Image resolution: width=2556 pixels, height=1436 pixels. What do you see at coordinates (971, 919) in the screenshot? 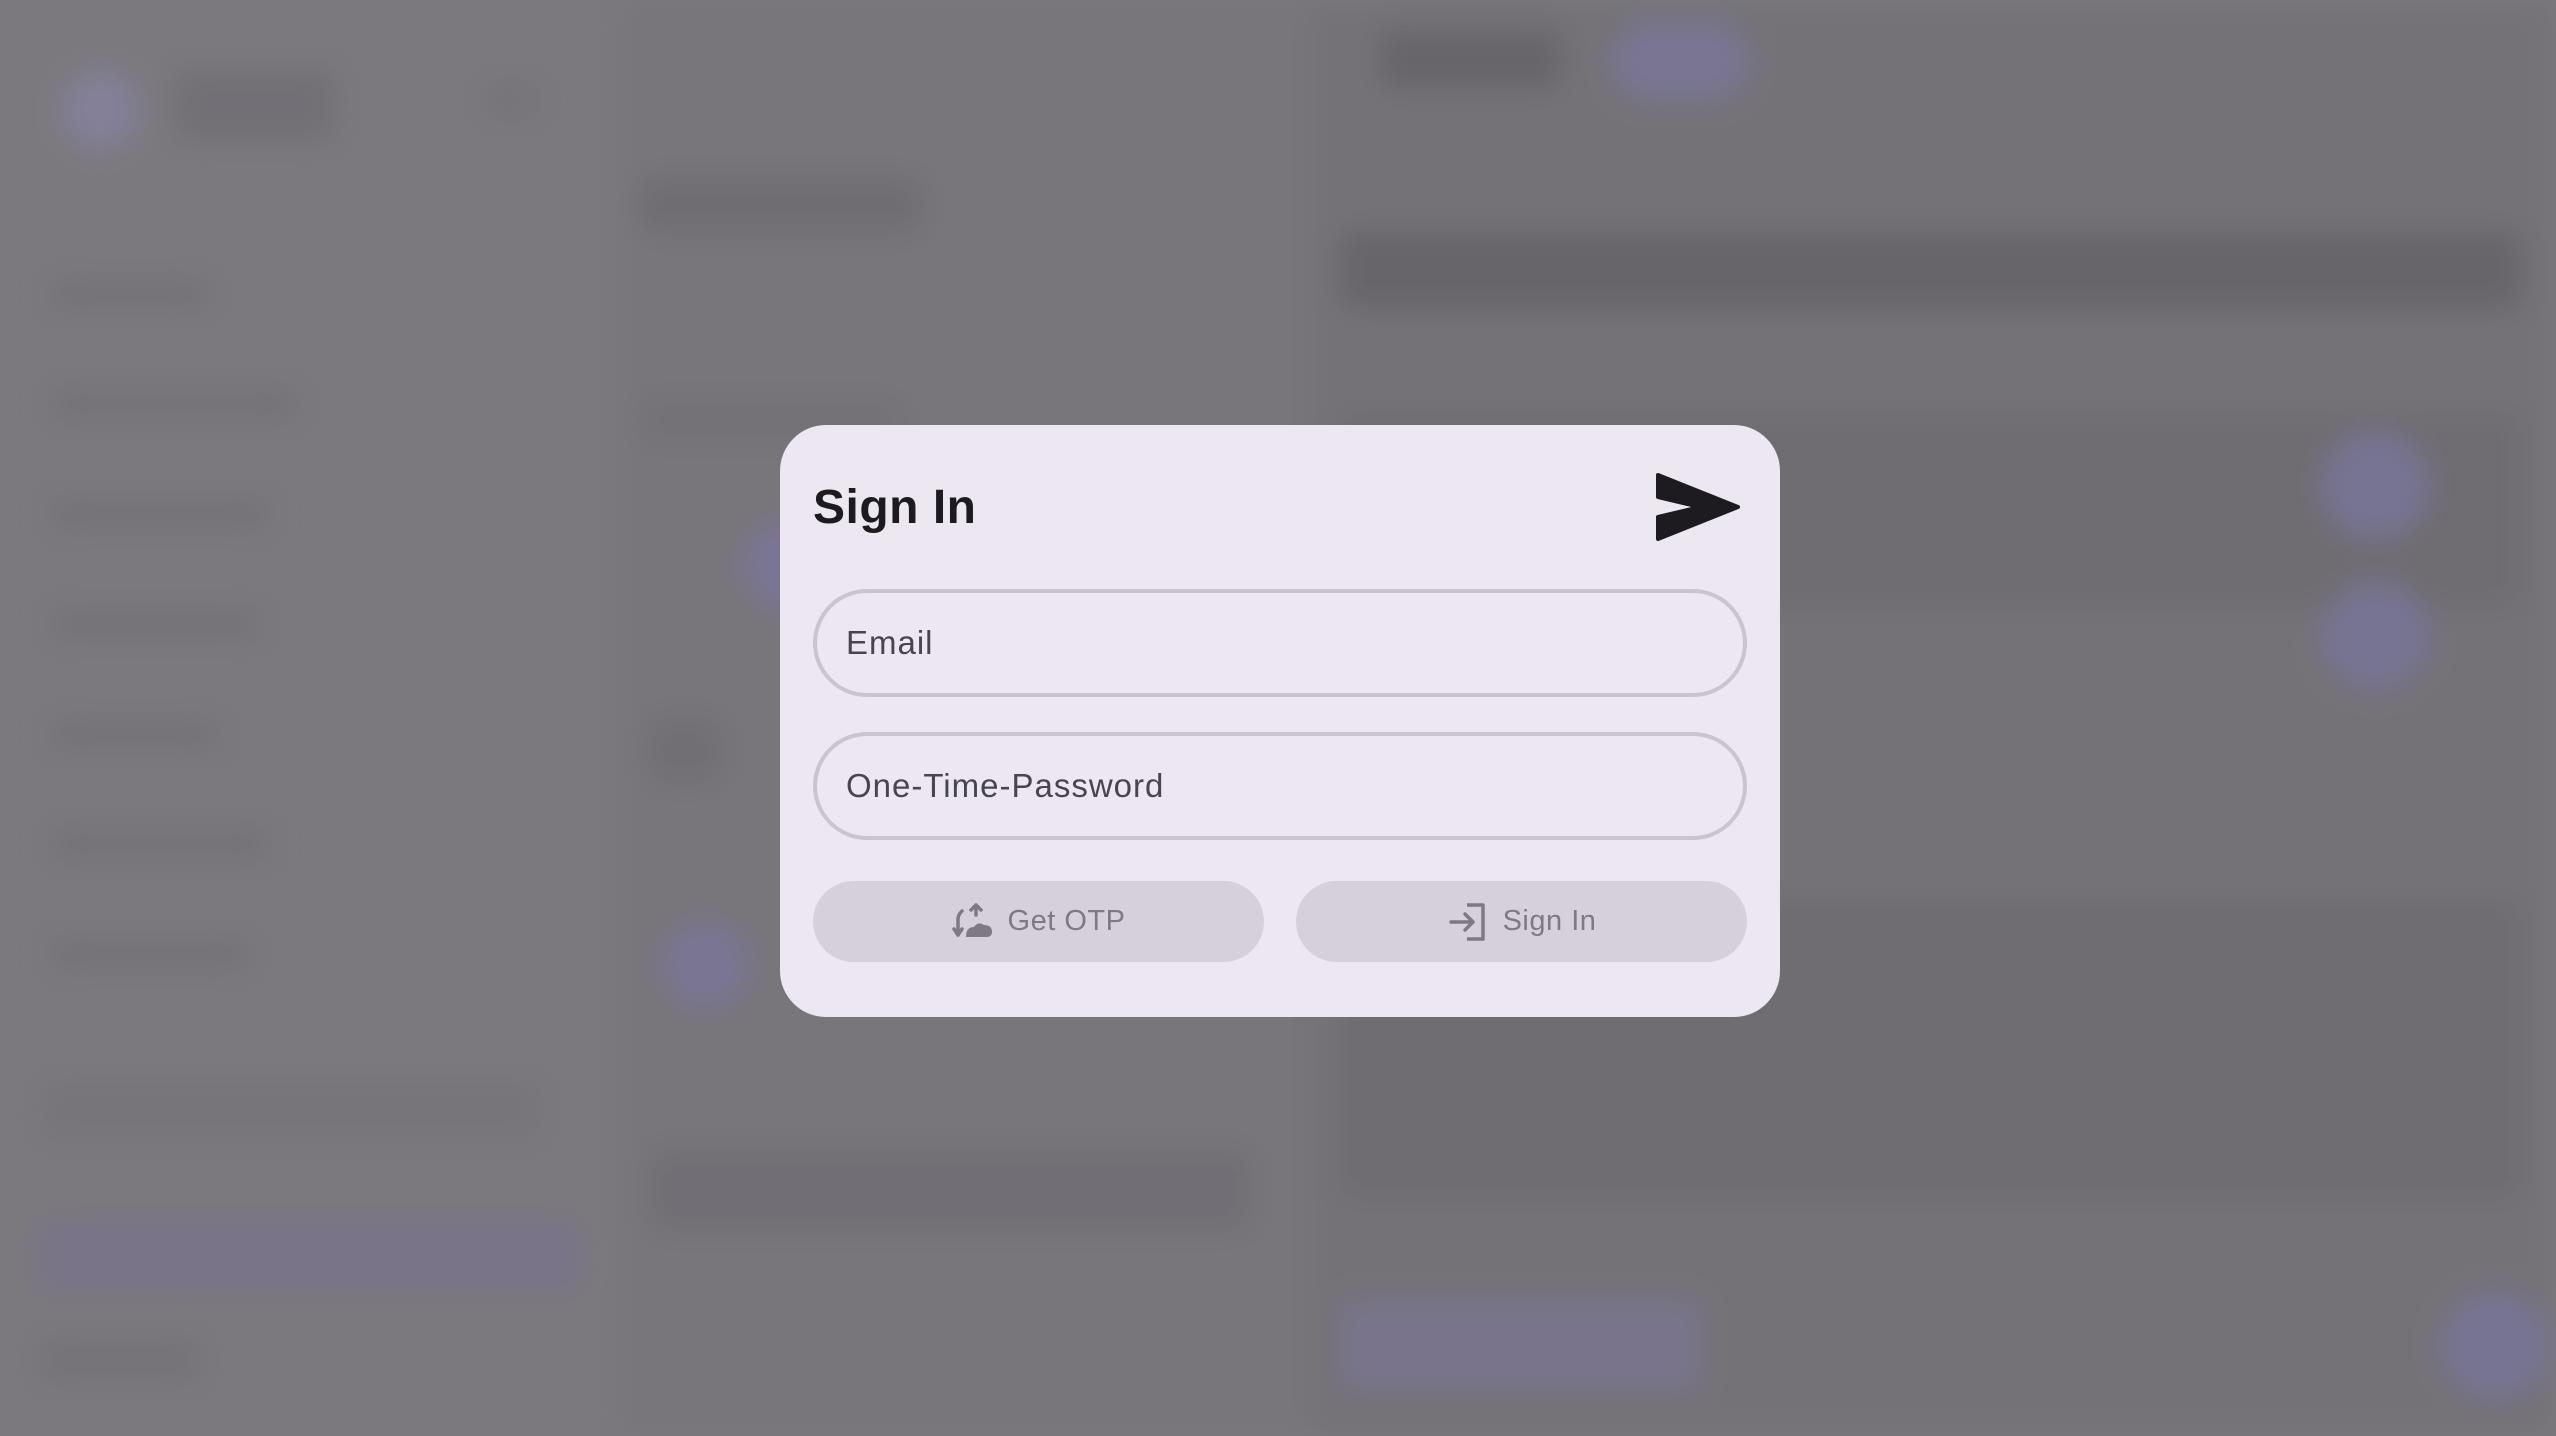
I see `otp-request-icon` at bounding box center [971, 919].